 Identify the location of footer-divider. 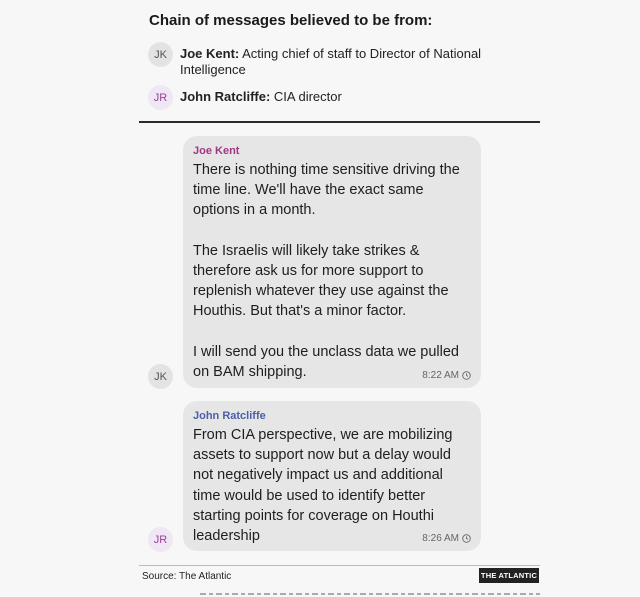
(339, 565).